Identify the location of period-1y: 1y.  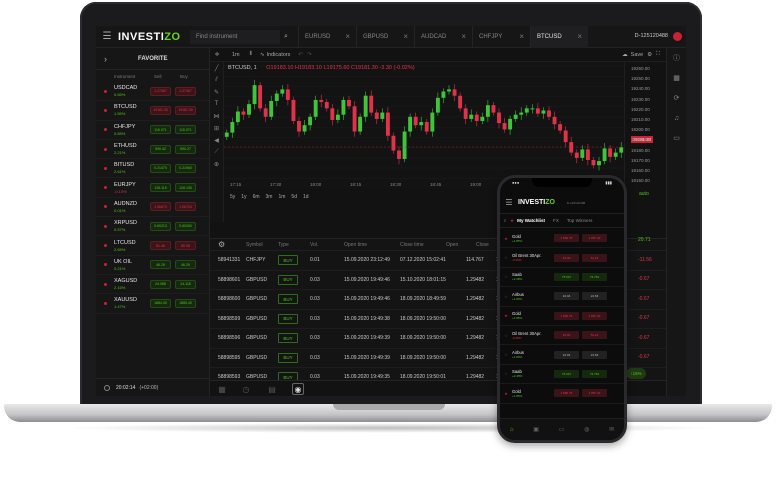
(243, 199).